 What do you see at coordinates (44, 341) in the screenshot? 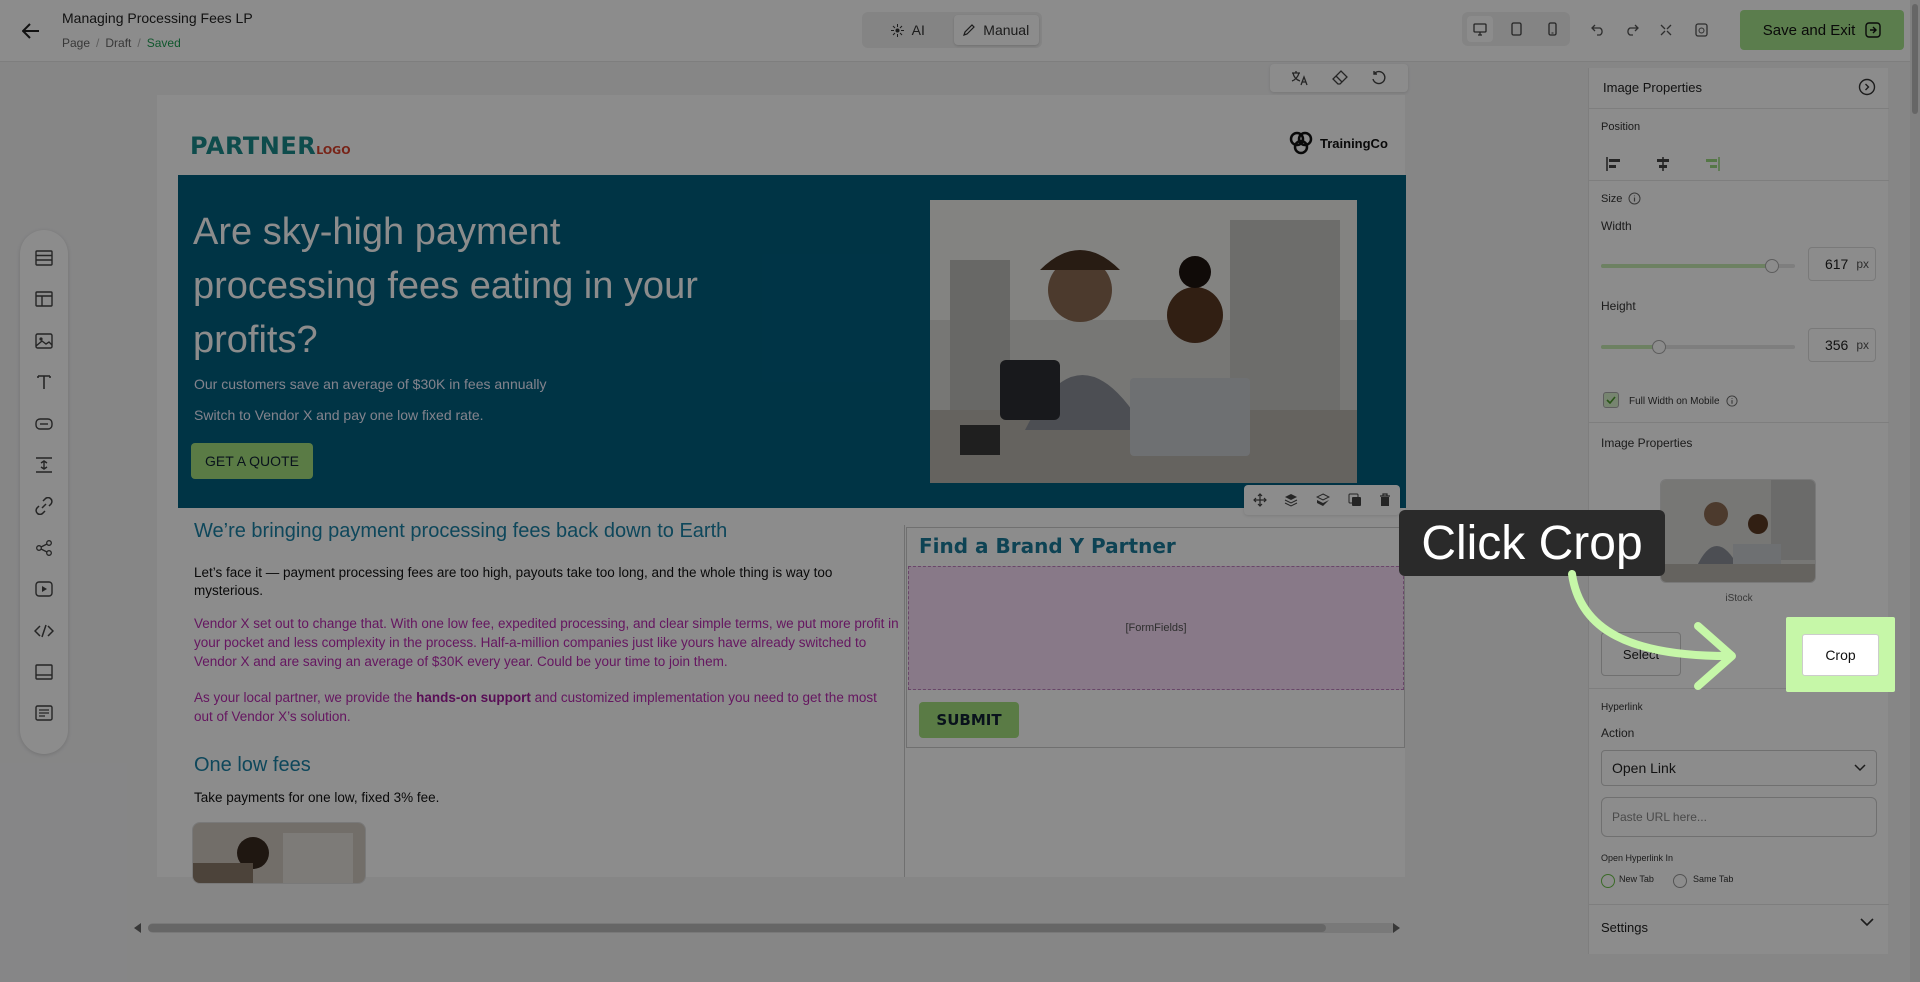
I see `image-icon` at bounding box center [44, 341].